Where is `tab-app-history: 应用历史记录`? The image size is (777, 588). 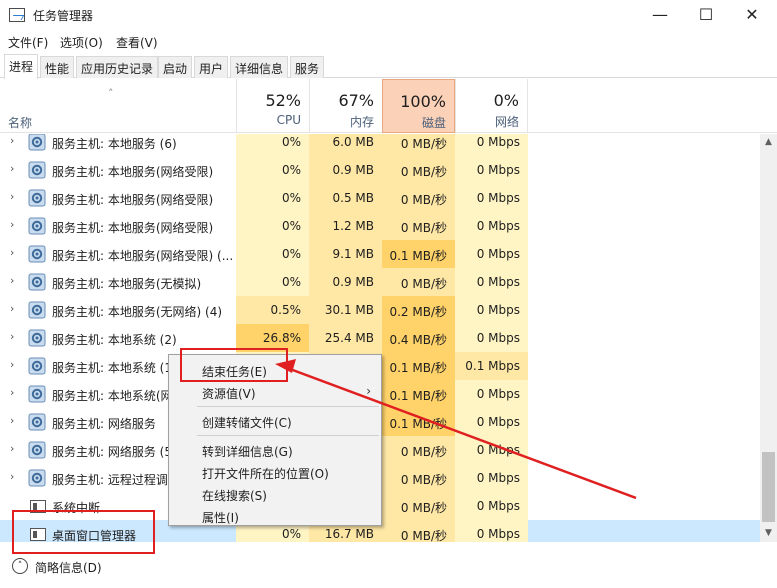
tab-app-history: 应用历史记录 is located at coordinates (117, 67).